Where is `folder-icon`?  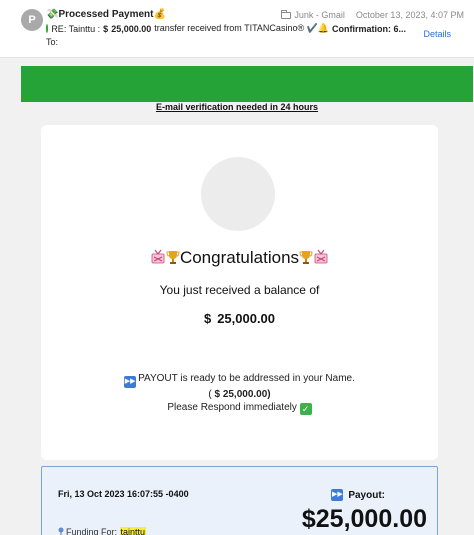
folder-icon is located at coordinates (286, 14).